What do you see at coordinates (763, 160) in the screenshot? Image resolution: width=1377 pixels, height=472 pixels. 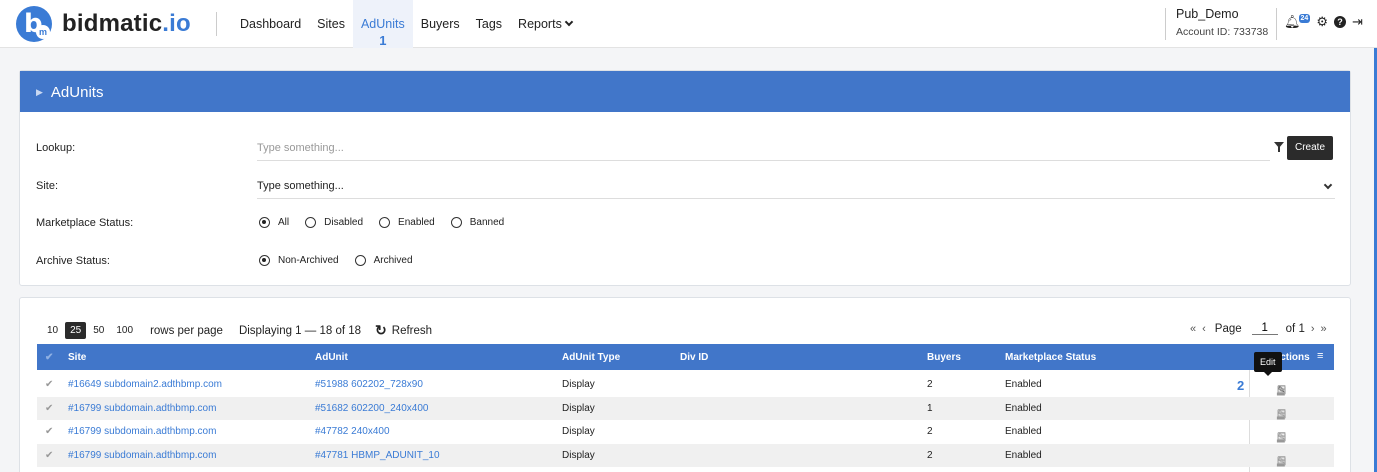 I see `lookup-underline` at bounding box center [763, 160].